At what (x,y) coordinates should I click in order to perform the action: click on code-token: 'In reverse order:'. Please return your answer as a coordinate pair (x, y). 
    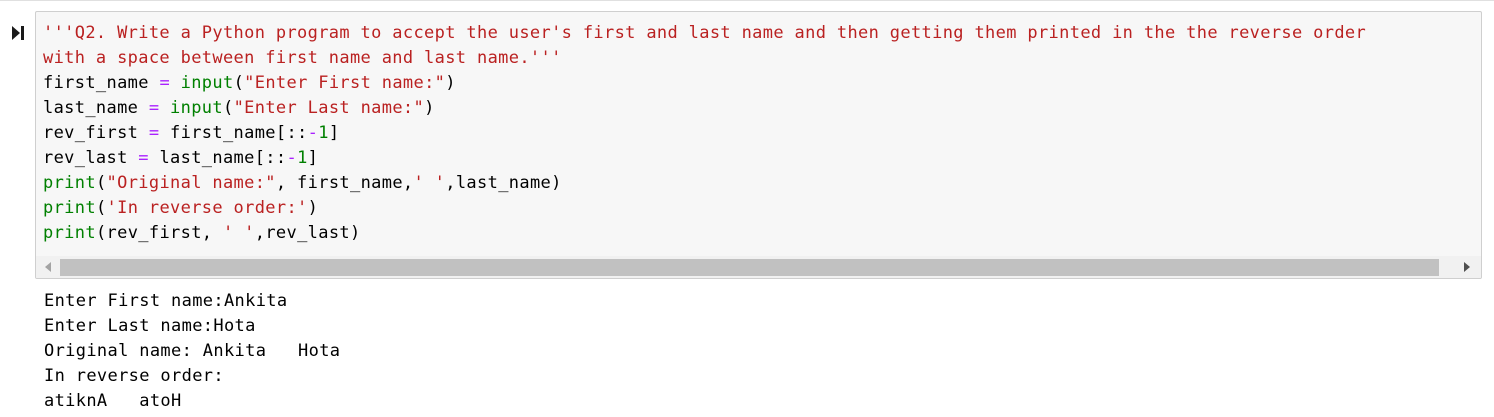
    Looking at the image, I should click on (207, 208).